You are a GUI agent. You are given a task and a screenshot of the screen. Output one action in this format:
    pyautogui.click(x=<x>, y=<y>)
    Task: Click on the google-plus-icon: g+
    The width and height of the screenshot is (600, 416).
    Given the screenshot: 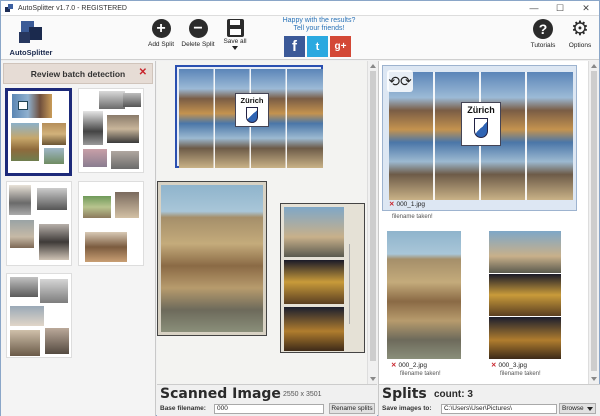 What is the action you would take?
    pyautogui.click(x=340, y=46)
    